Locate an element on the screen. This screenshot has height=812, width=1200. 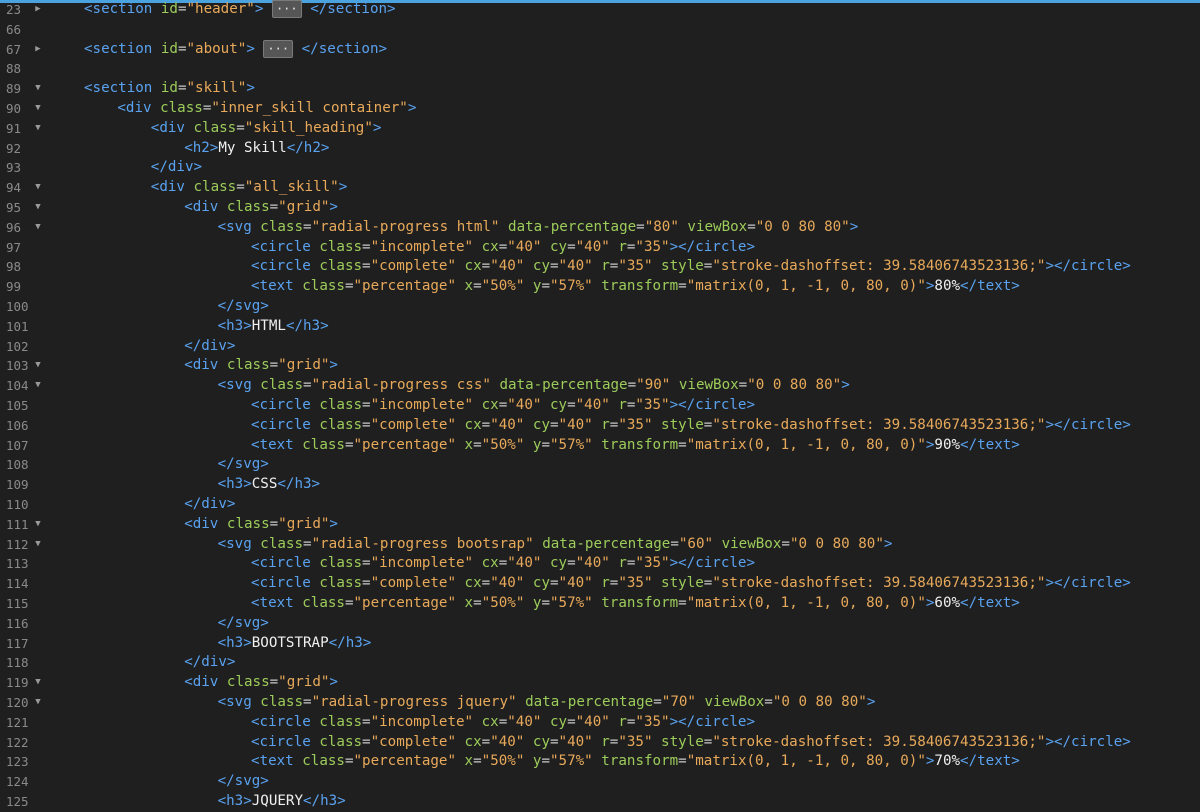
string-token: "matrix(0, 1, -1, 0, 80, 0)" is located at coordinates (806, 286).